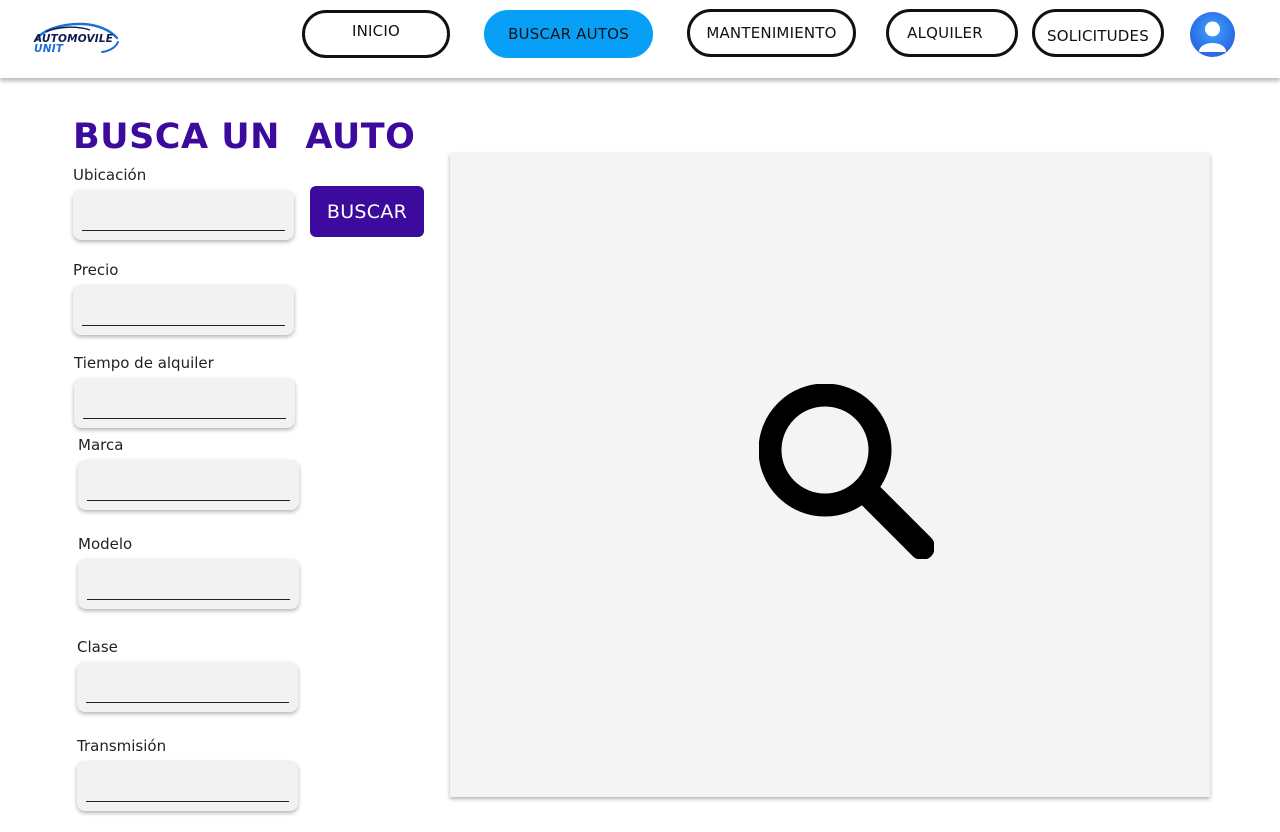 The height and width of the screenshot is (832, 1280). Describe the element at coordinates (187, 689) in the screenshot. I see `clase-input` at that location.